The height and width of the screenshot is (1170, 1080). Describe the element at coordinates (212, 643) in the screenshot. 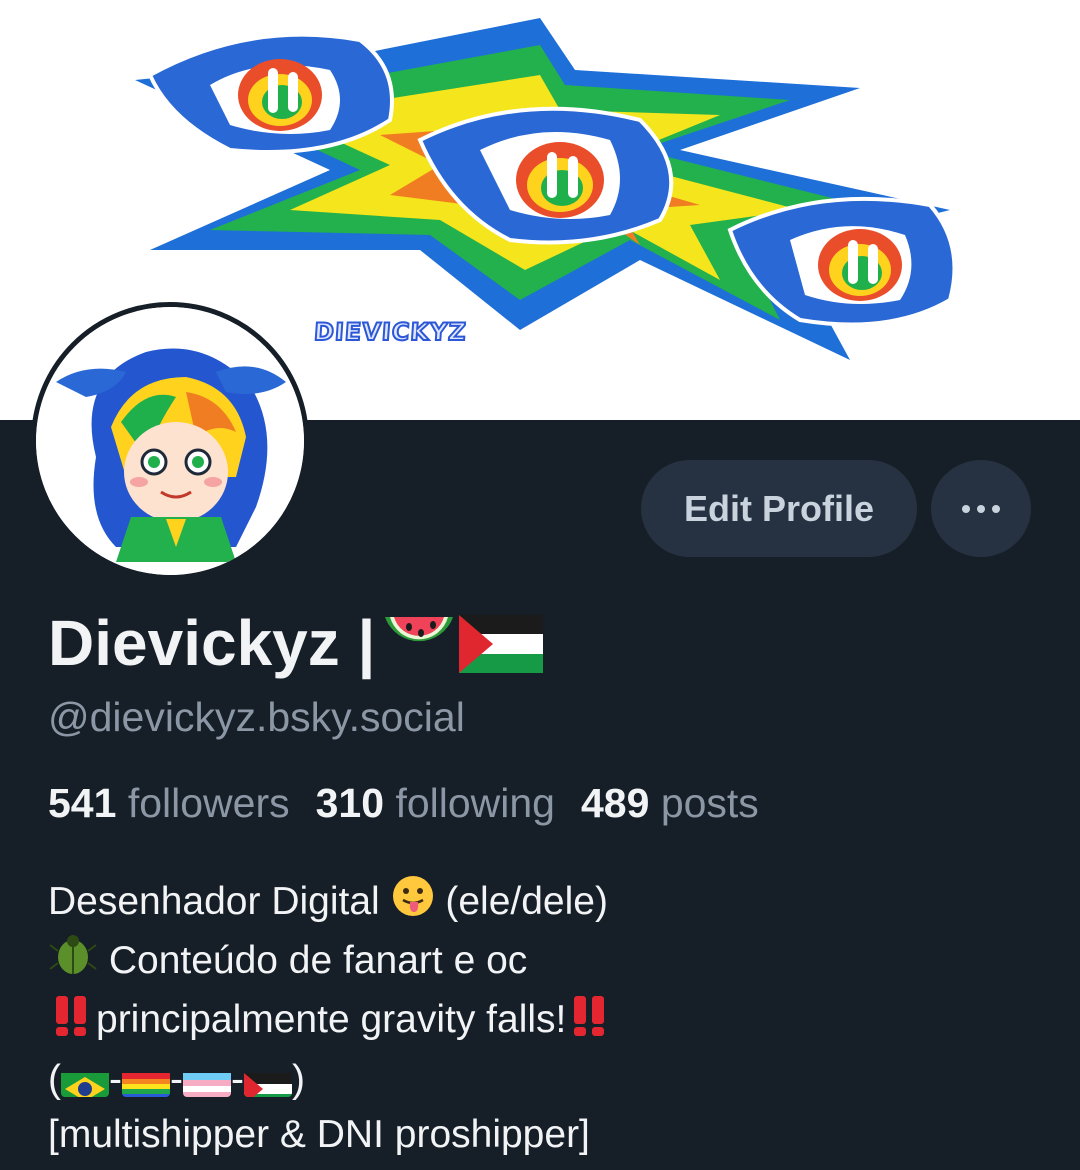

I see `display-name-text: Dievickyz |` at that location.